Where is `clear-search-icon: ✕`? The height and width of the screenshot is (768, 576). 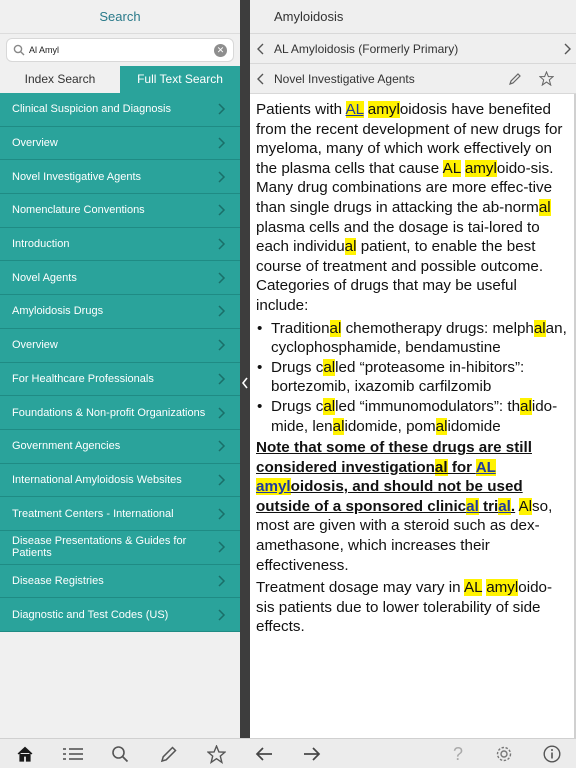 clear-search-icon: ✕ is located at coordinates (220, 50).